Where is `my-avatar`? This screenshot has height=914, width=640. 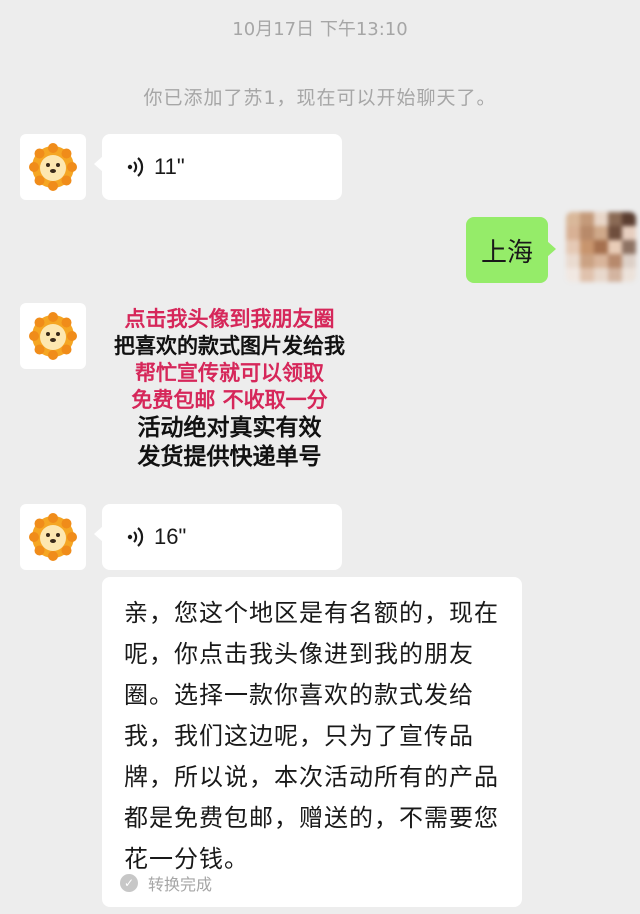 my-avatar is located at coordinates (601, 247).